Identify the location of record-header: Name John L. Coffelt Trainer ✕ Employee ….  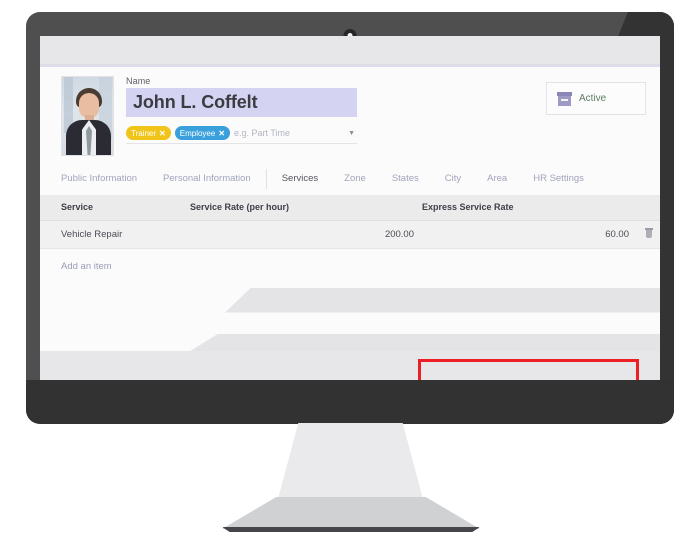
(350, 111).